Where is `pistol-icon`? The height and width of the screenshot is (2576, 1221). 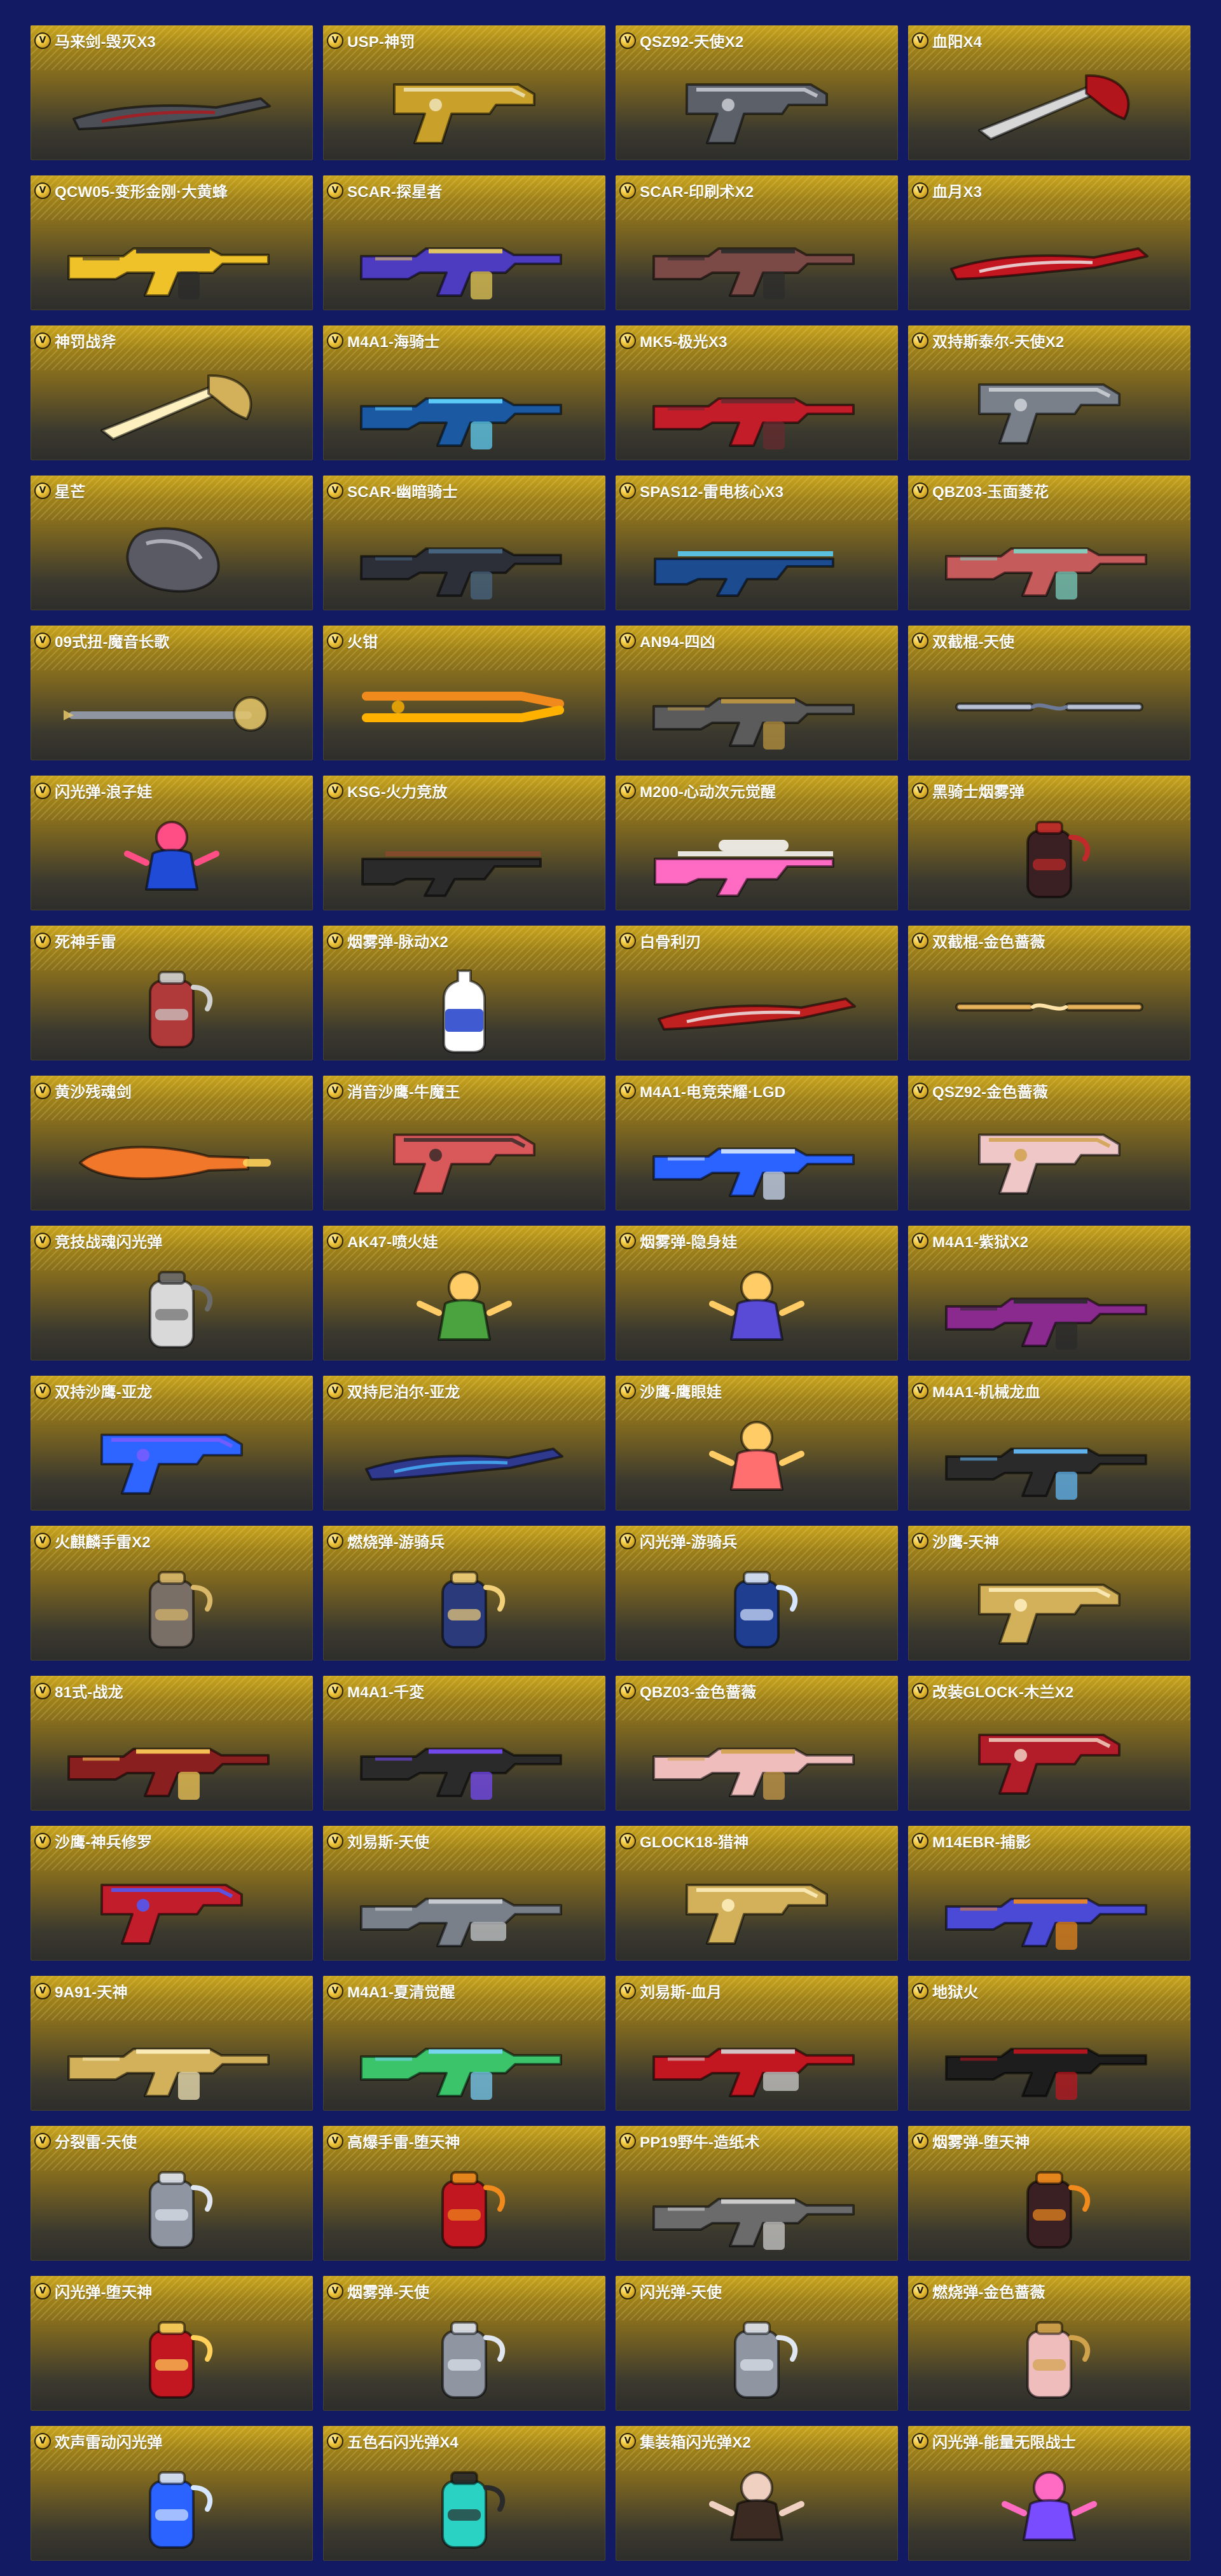
pistol-icon is located at coordinates (1049, 1758).